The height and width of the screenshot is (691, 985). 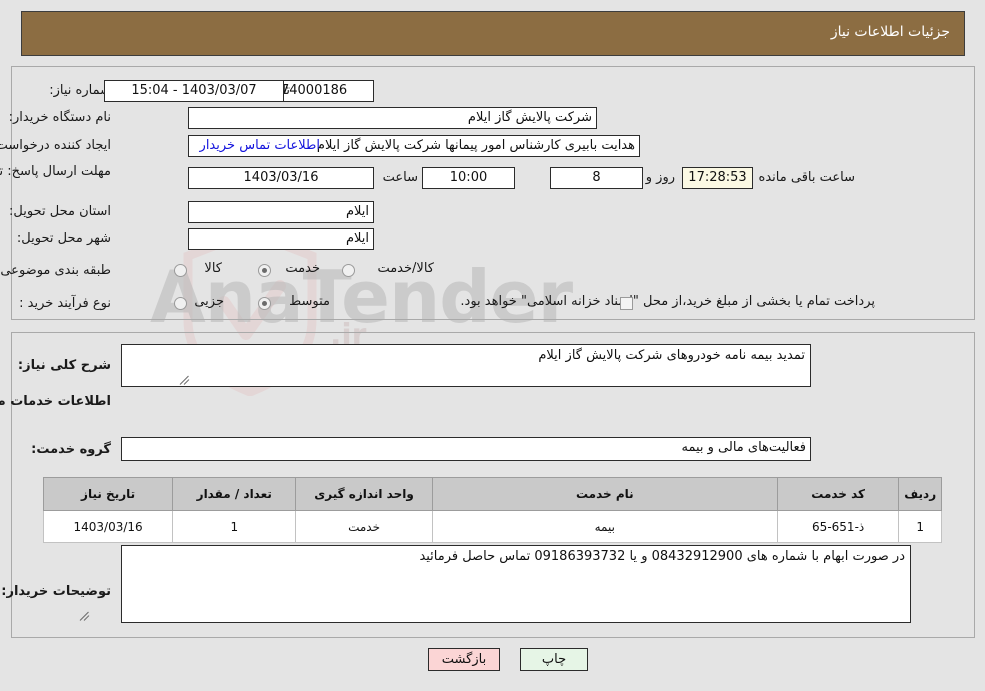 What do you see at coordinates (209, 301) in the screenshot?
I see `radio-process-jozee-label: جزیی` at bounding box center [209, 301].